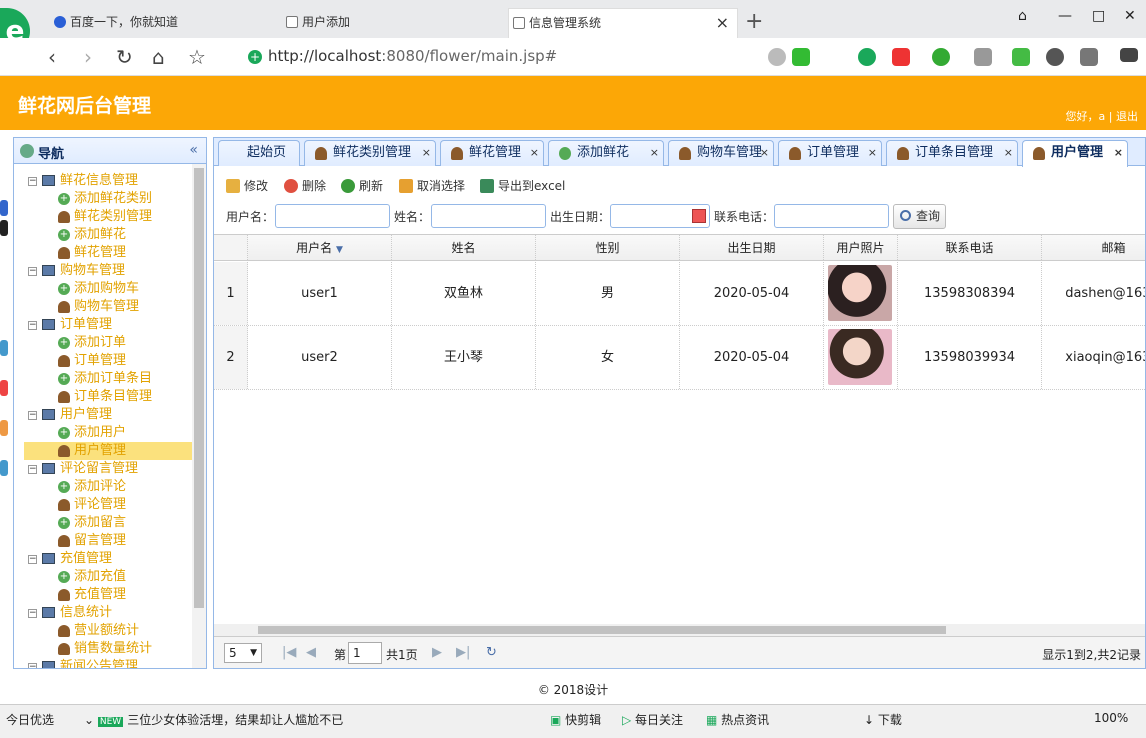 This screenshot has width=1146, height=738. I want to click on tree-item: 留言管理, so click(108, 541).